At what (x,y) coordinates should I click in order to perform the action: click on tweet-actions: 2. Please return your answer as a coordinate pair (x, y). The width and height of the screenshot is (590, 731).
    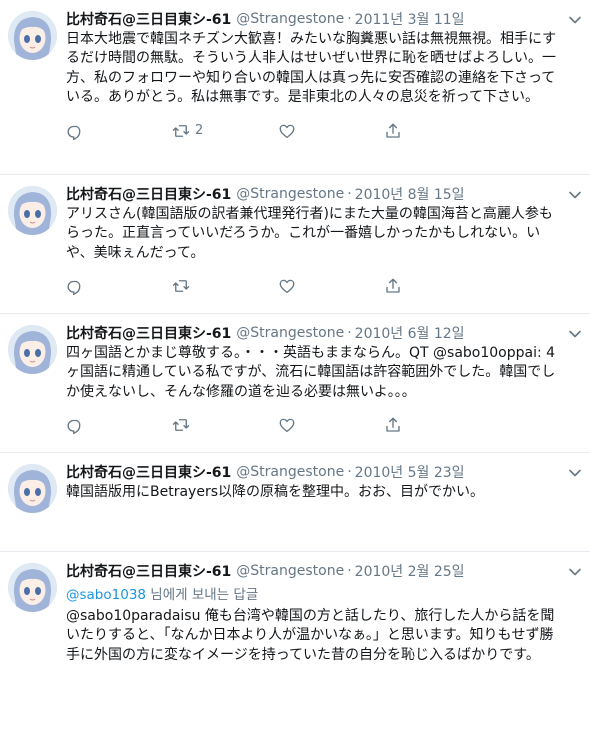
    Looking at the image, I should click on (322, 131).